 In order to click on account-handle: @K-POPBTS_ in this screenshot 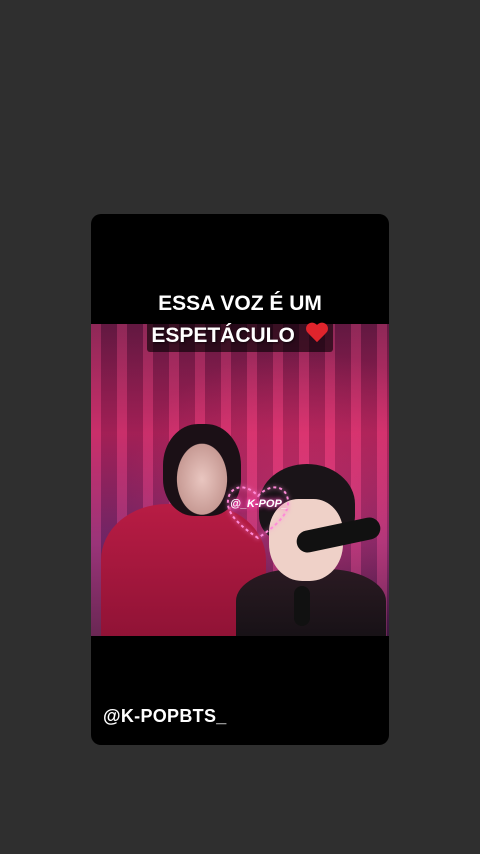, I will do `click(165, 716)`.